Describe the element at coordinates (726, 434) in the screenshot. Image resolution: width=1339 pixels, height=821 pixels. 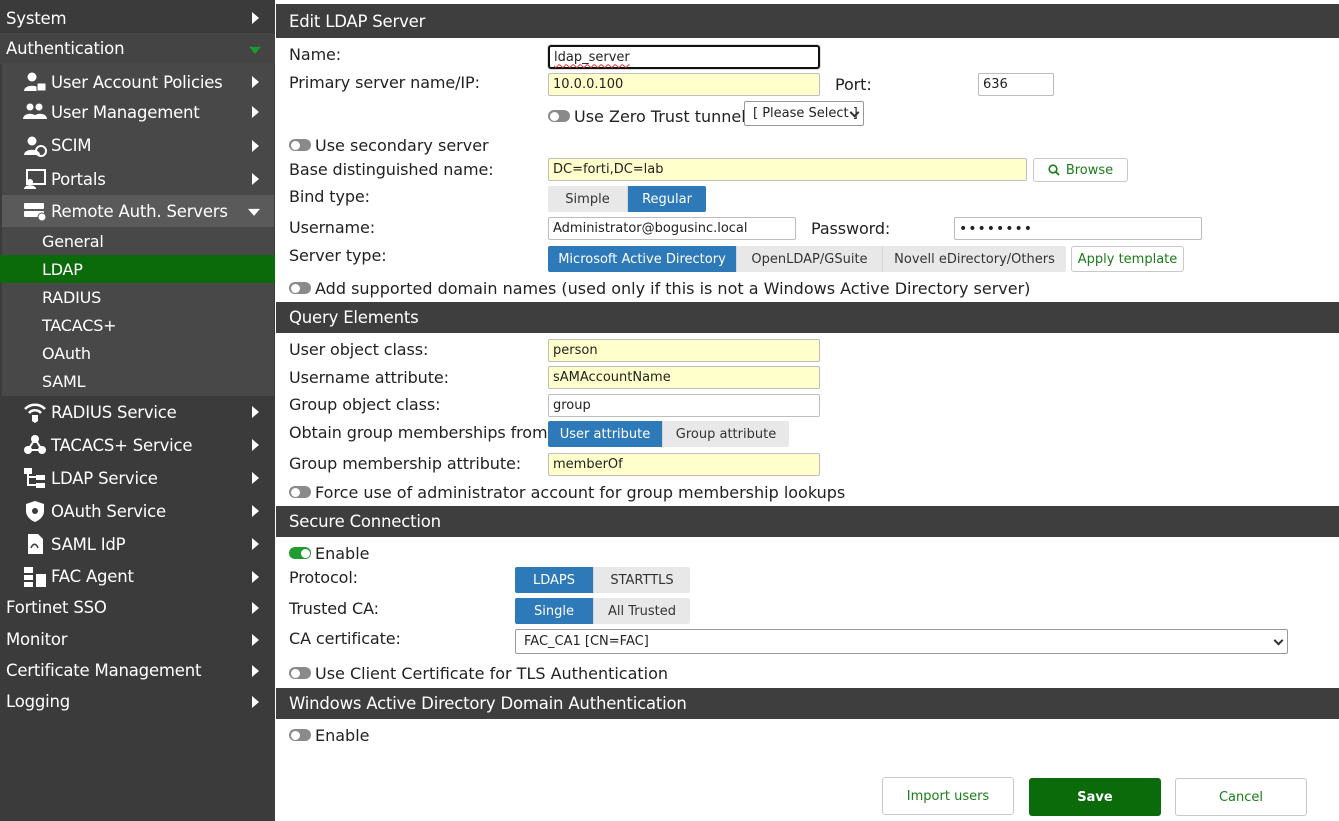
I see `obtain-group-attribute-option: Group attribute` at that location.